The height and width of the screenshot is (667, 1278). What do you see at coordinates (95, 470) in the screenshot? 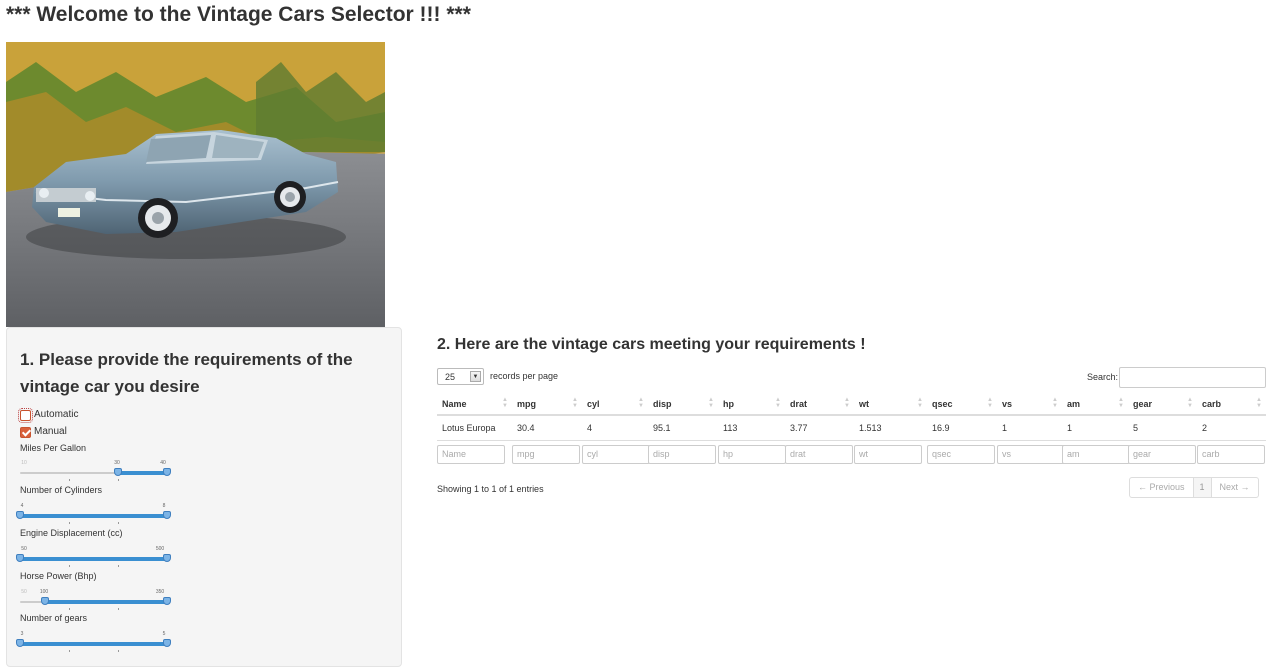
I see `mpg-slider: 10 30 40` at bounding box center [95, 470].